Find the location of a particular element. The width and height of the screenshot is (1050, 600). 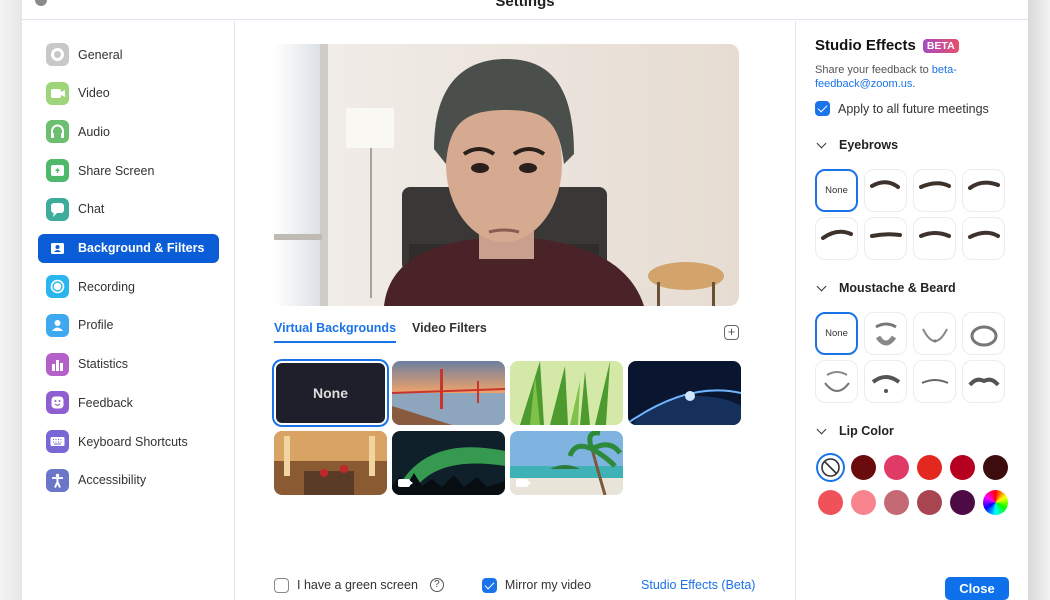

add-background-button: + is located at coordinates (731, 332).